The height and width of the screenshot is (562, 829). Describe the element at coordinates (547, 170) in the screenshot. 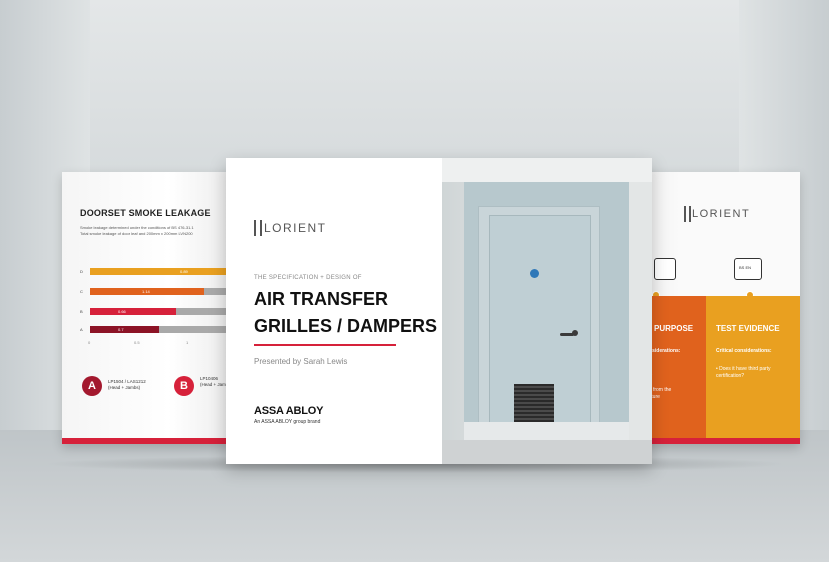

I see `room-ceiling` at that location.